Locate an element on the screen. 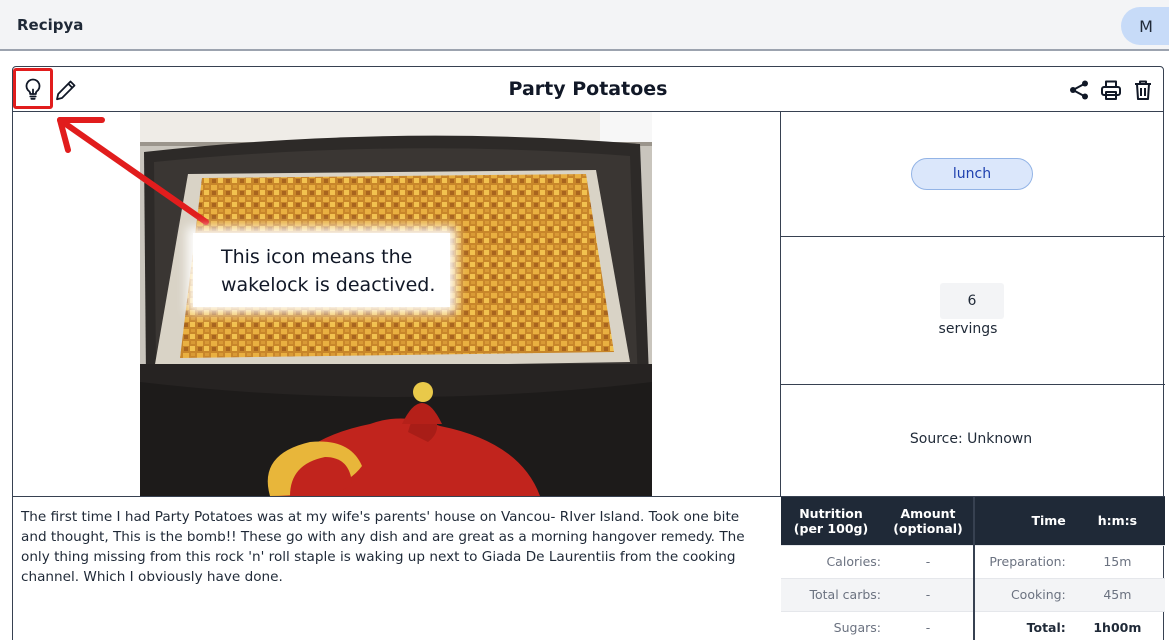  app-bar: Recipya M is located at coordinates (584, 25).